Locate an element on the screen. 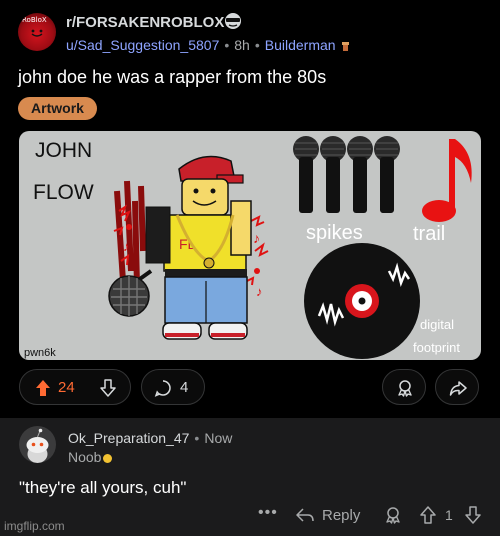 This screenshot has height=536, width=500. comment-flair: Noob is located at coordinates (90, 457).